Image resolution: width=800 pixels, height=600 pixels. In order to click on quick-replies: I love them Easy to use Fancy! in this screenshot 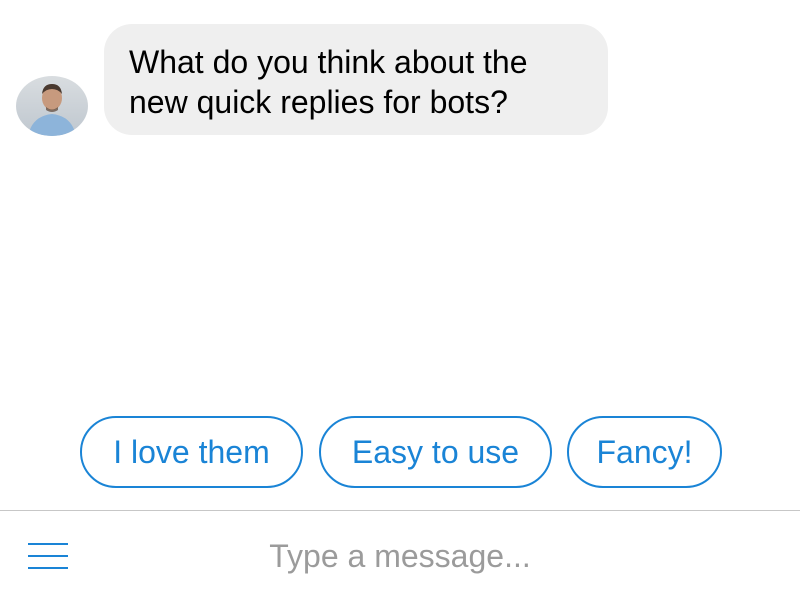, I will do `click(400, 452)`.